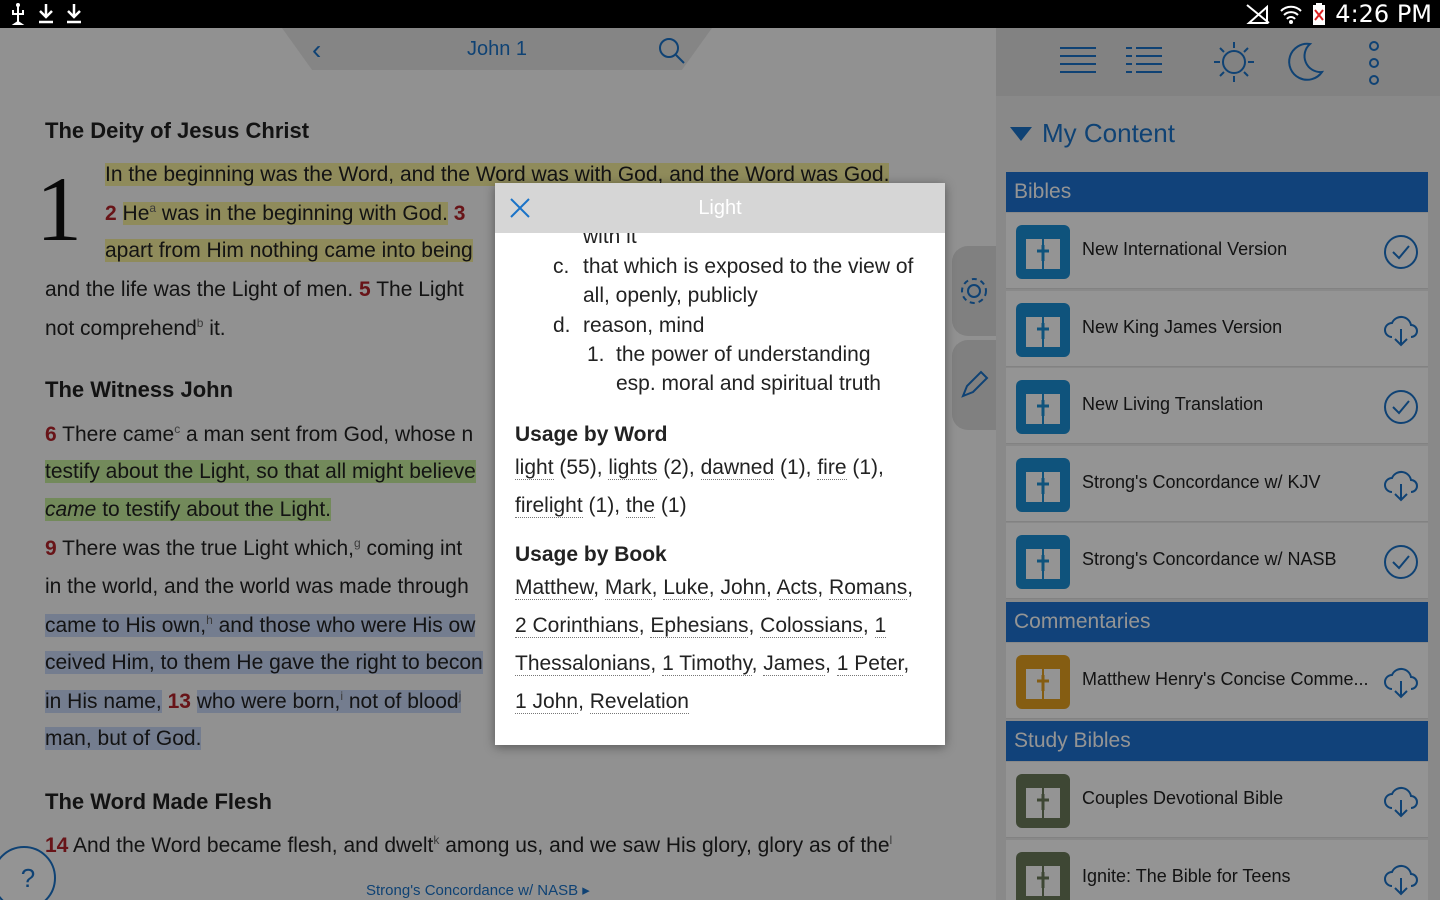 Image resolution: width=1440 pixels, height=900 pixels. Describe the element at coordinates (18, 14) in the screenshot. I see `usb-icon` at that location.